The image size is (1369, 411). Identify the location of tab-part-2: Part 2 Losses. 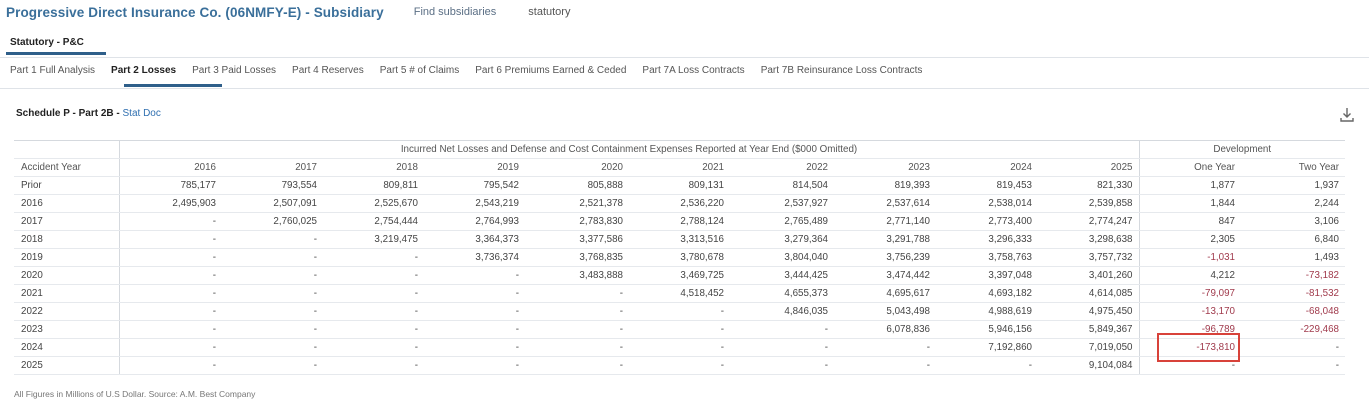
(143, 70).